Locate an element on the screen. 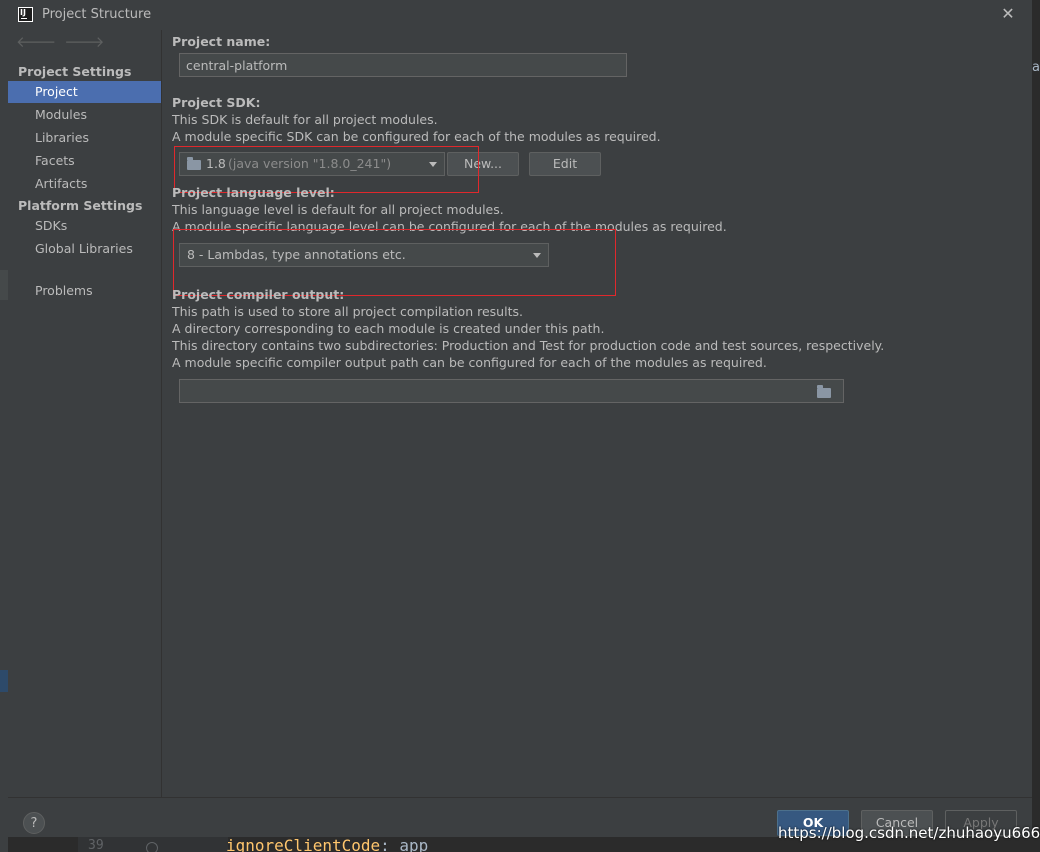  section-project-settings: Project Settings is located at coordinates (75, 71).